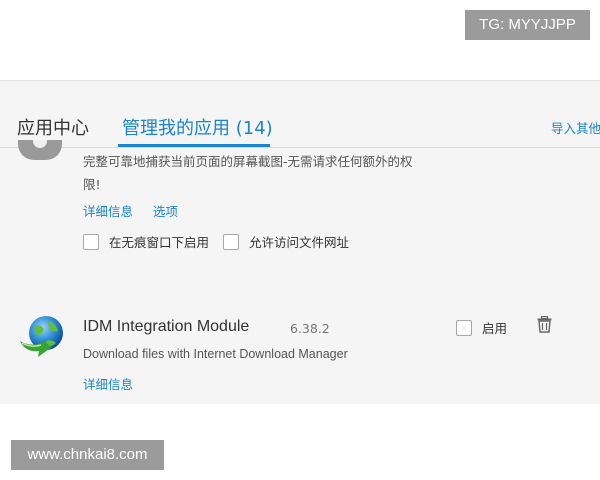 This screenshot has width=600, height=480. Describe the element at coordinates (300, 114) in the screenshot. I see `tabs-bar: 应用中心 管理我的应用 (14) 导入其他` at that location.